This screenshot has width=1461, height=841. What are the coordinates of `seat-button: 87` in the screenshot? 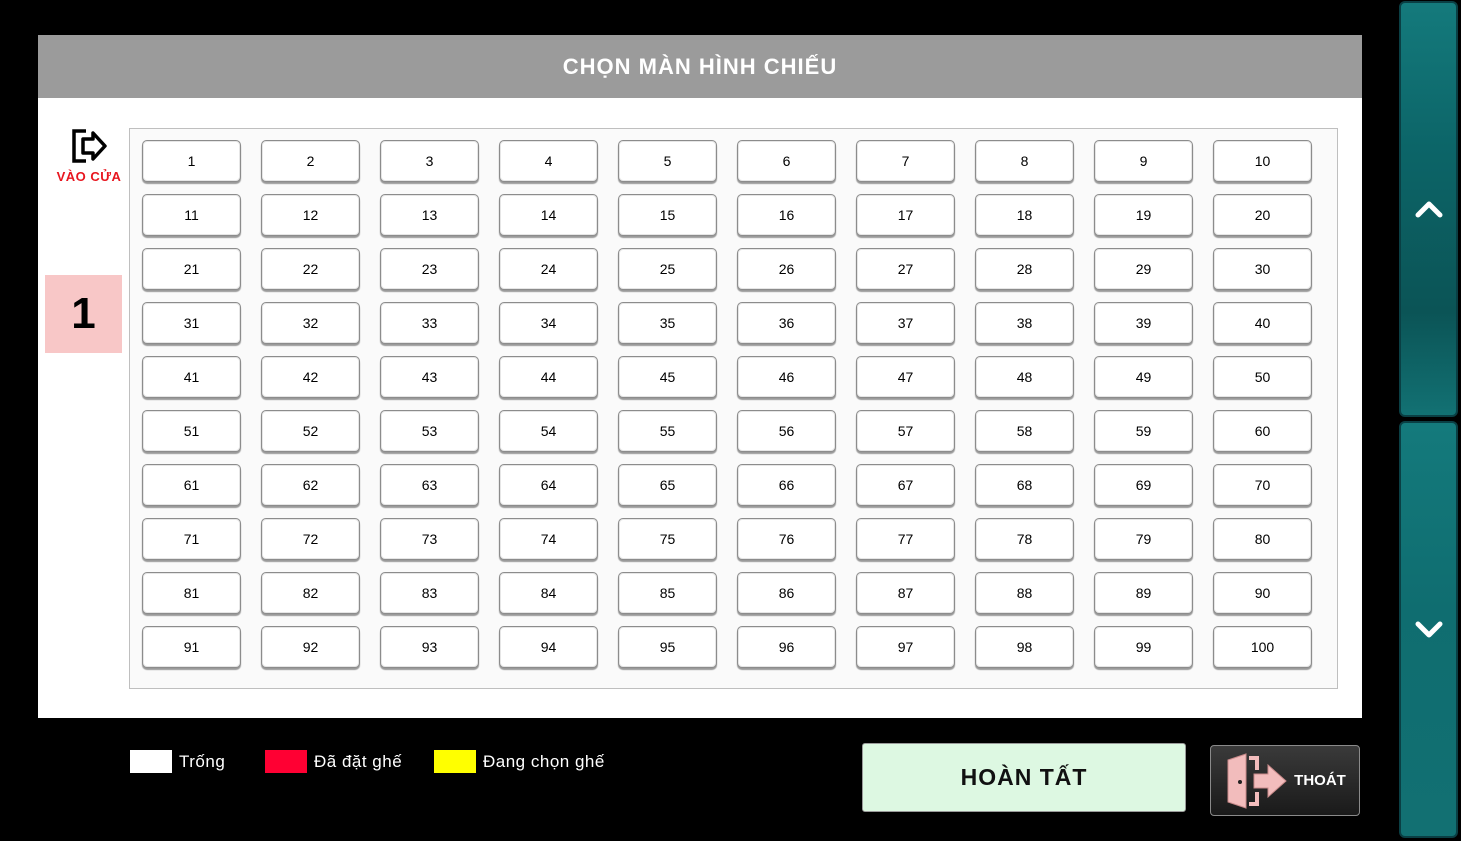 It's located at (905, 593).